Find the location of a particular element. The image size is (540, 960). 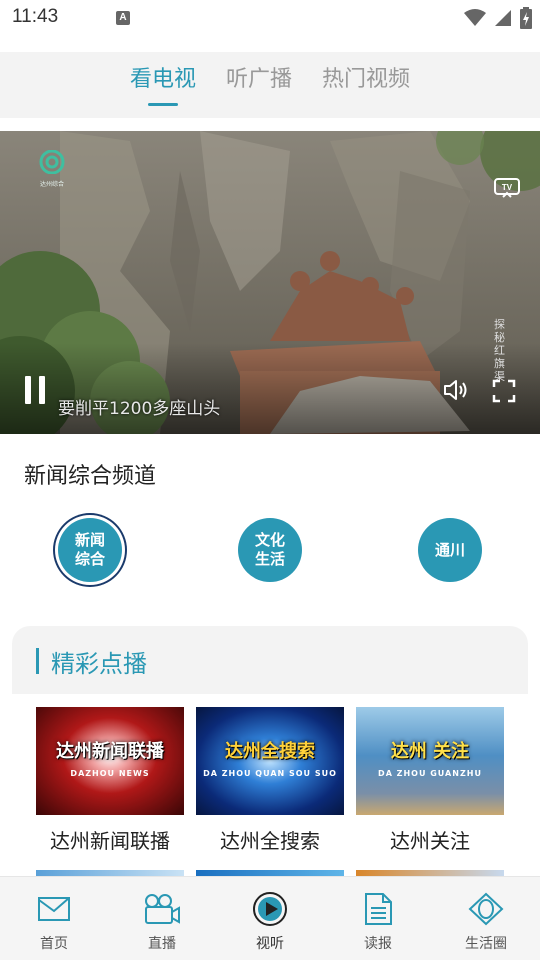

thumbnail-subtitle: DAZHOU NEWS is located at coordinates (110, 773).